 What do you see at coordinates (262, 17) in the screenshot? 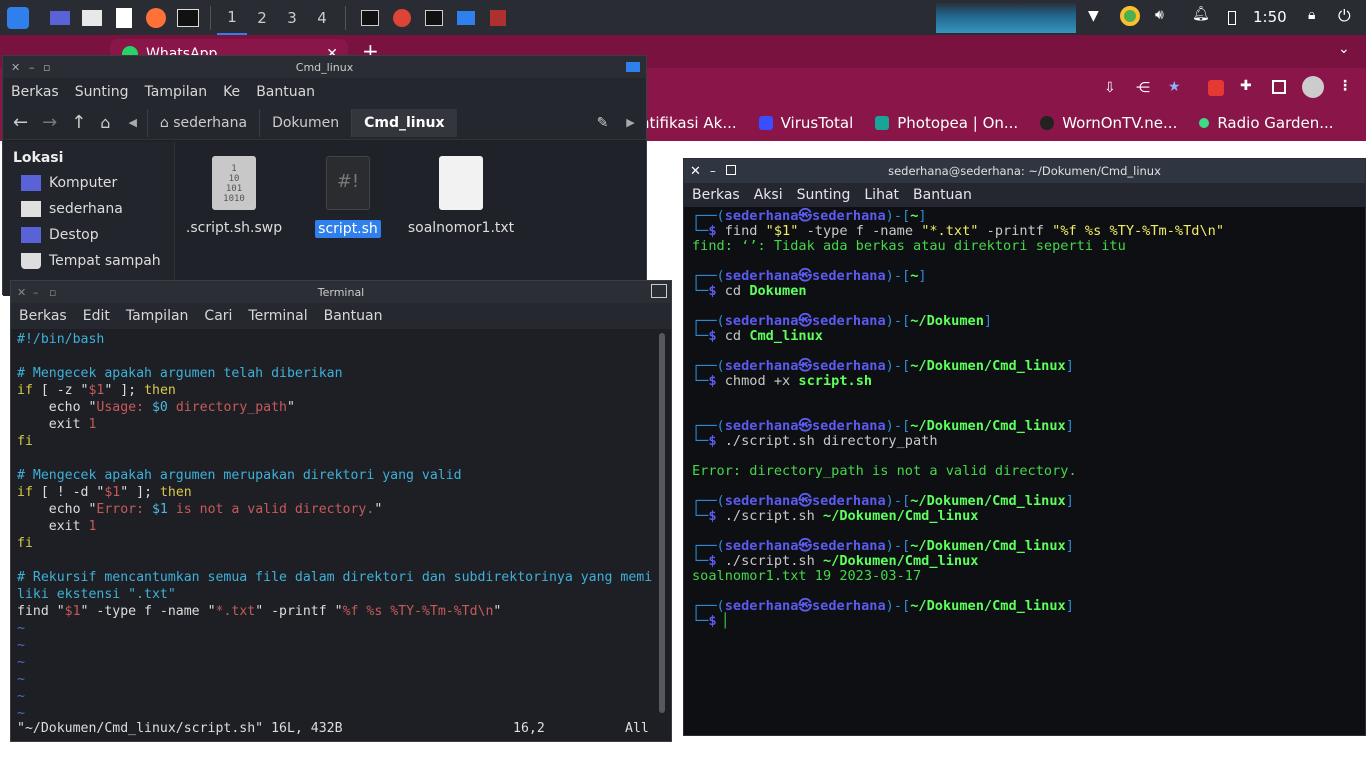
I see `workspace-2: 2` at bounding box center [262, 17].